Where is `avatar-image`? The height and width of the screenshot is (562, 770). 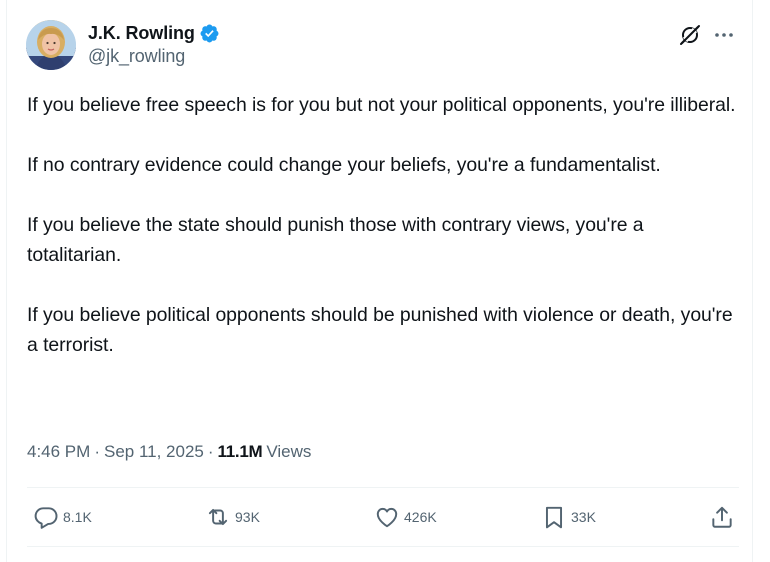 avatar-image is located at coordinates (51, 45).